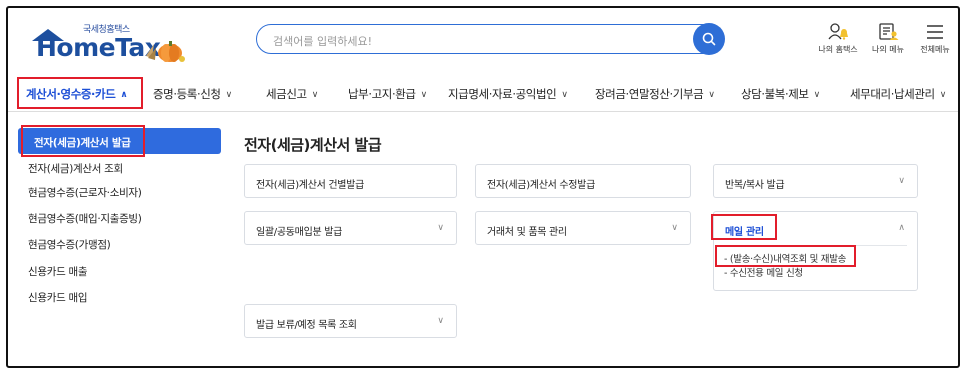  I want to click on chevron-up-icon: ∧, so click(901, 228).